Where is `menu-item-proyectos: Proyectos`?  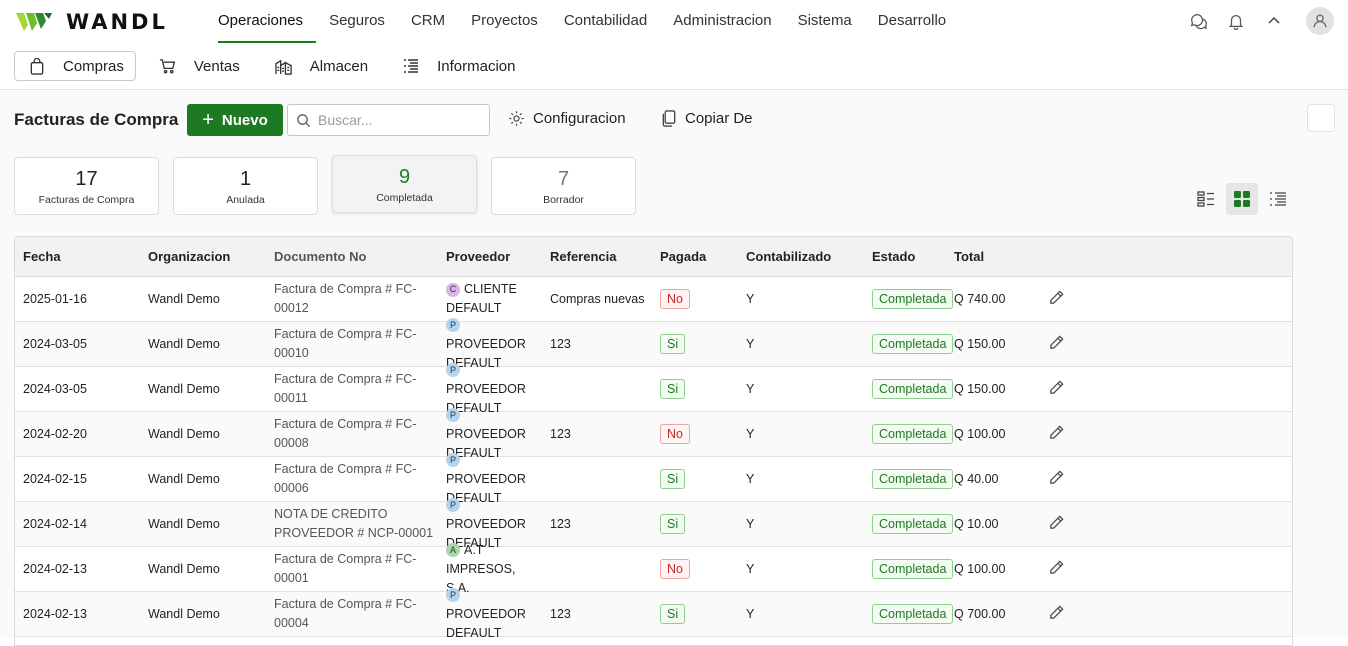
menu-item-proyectos: Proyectos is located at coordinates (504, 22).